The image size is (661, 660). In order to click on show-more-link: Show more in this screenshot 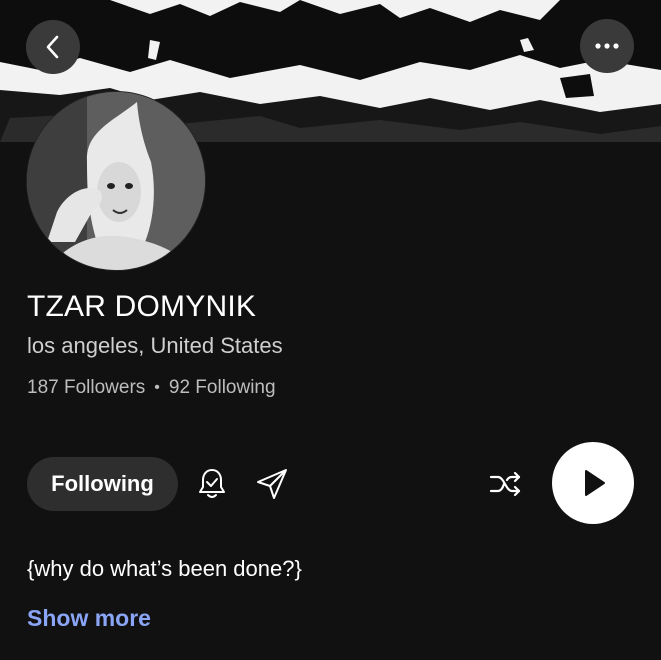, I will do `click(89, 618)`.